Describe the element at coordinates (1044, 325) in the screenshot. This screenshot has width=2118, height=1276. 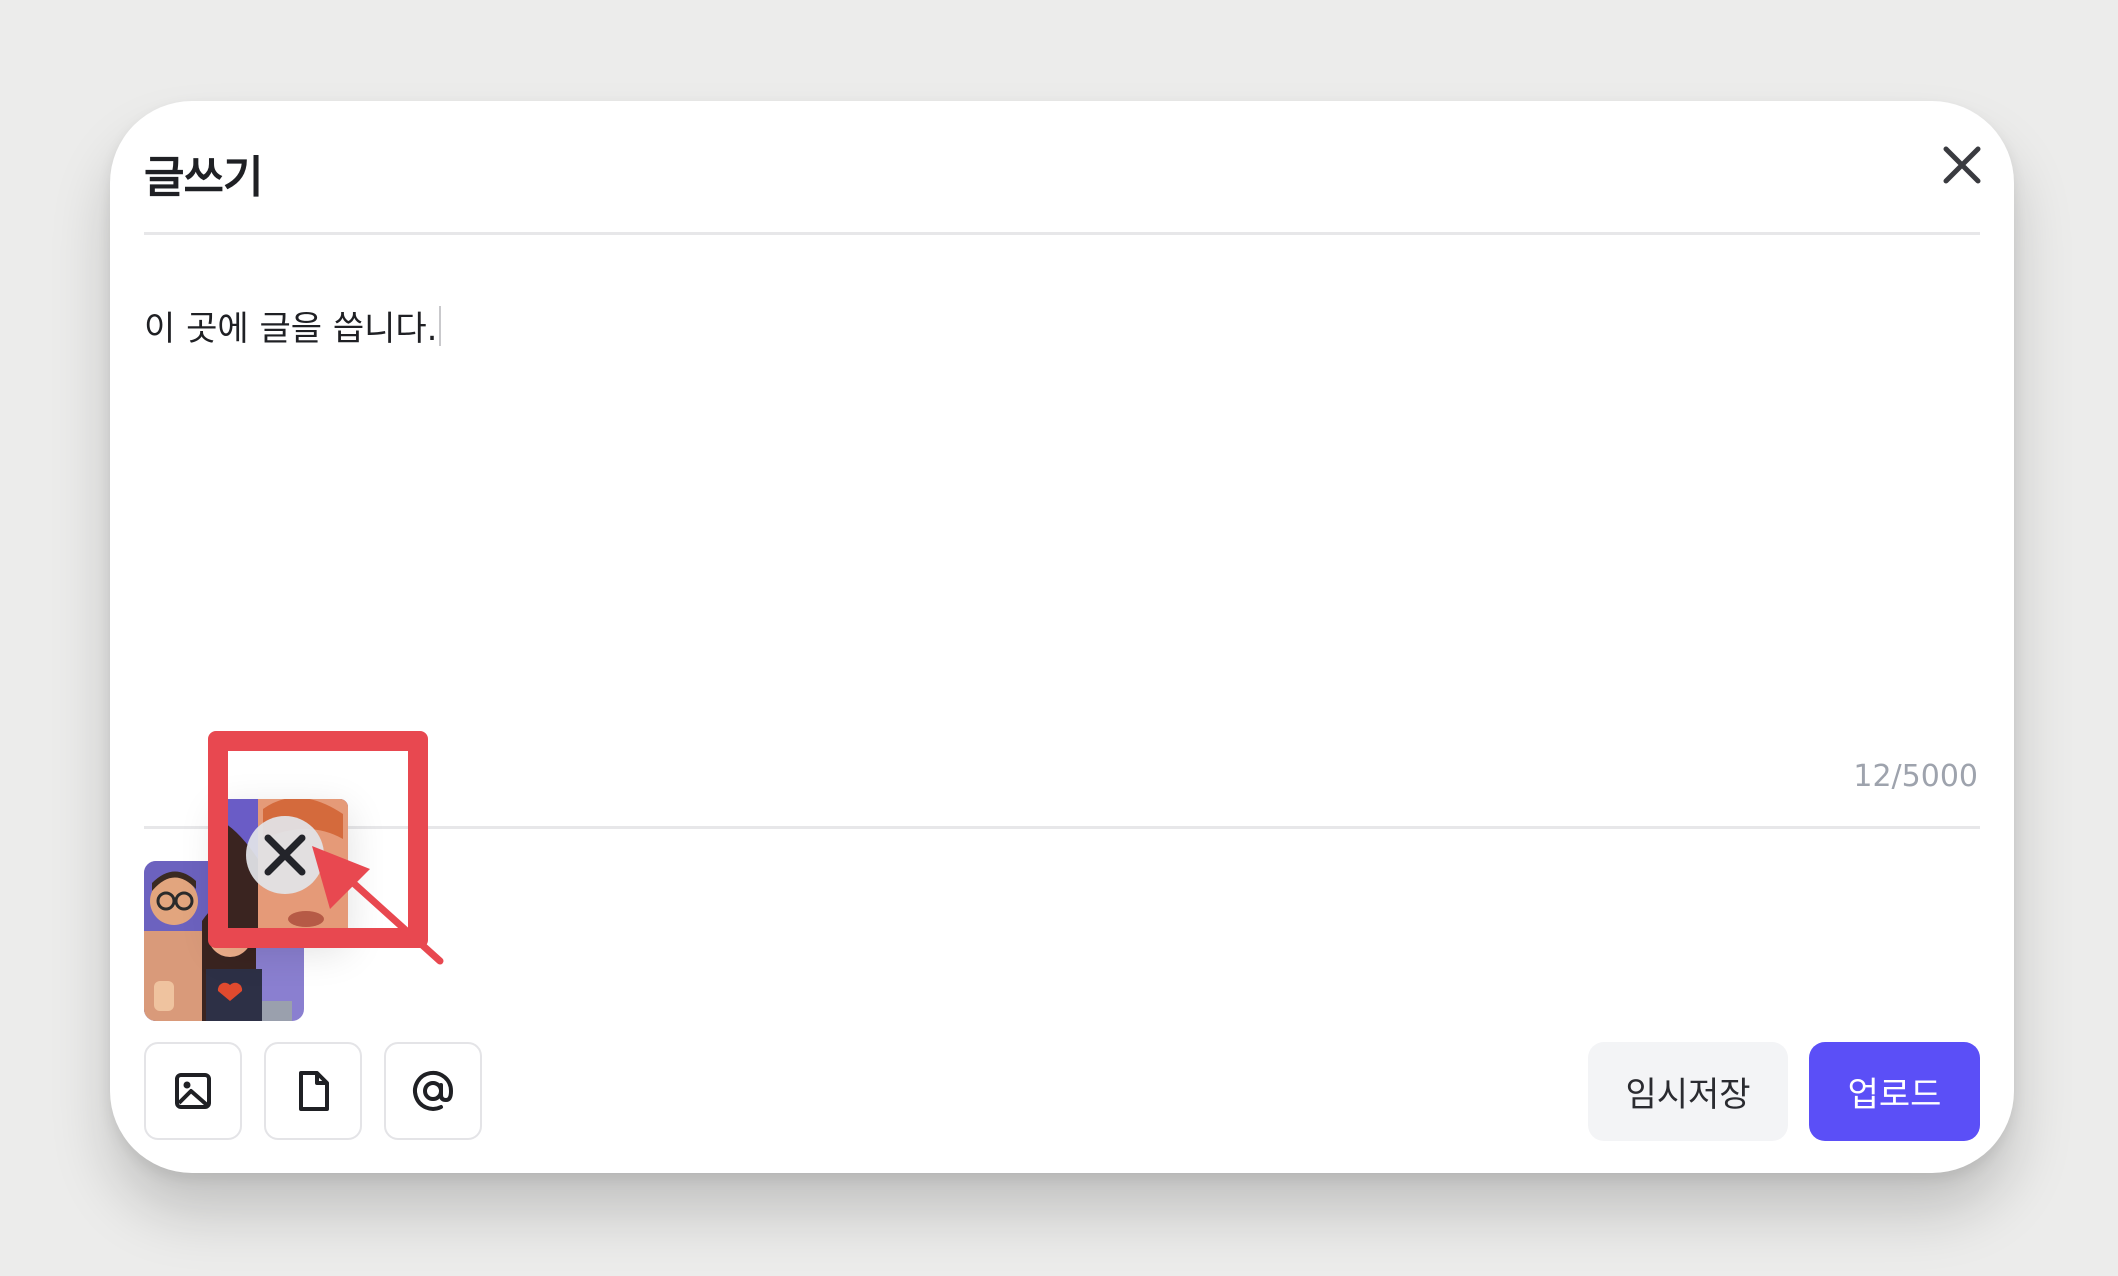
I see `post-text-area: 이 곳에 글을 씁니다.` at that location.